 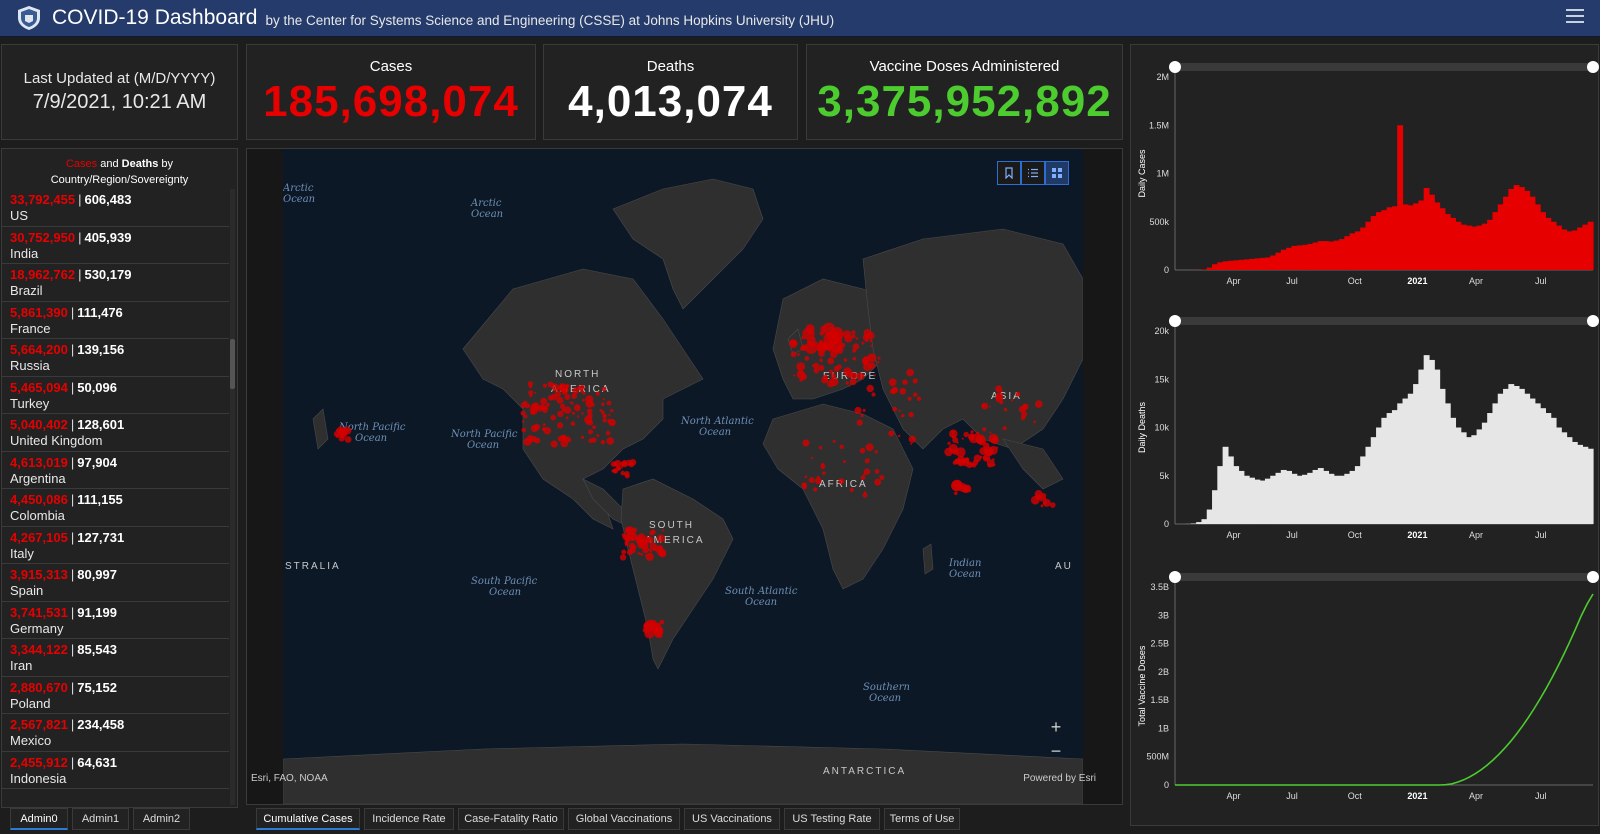 What do you see at coordinates (39, 819) in the screenshot?
I see `tab-admin0: Admin0` at bounding box center [39, 819].